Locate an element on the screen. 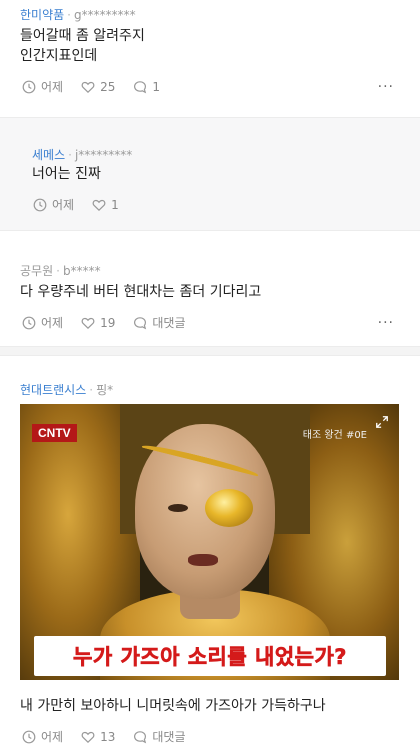 This screenshot has width=420, height=748. like-button: 25 is located at coordinates (98, 87).